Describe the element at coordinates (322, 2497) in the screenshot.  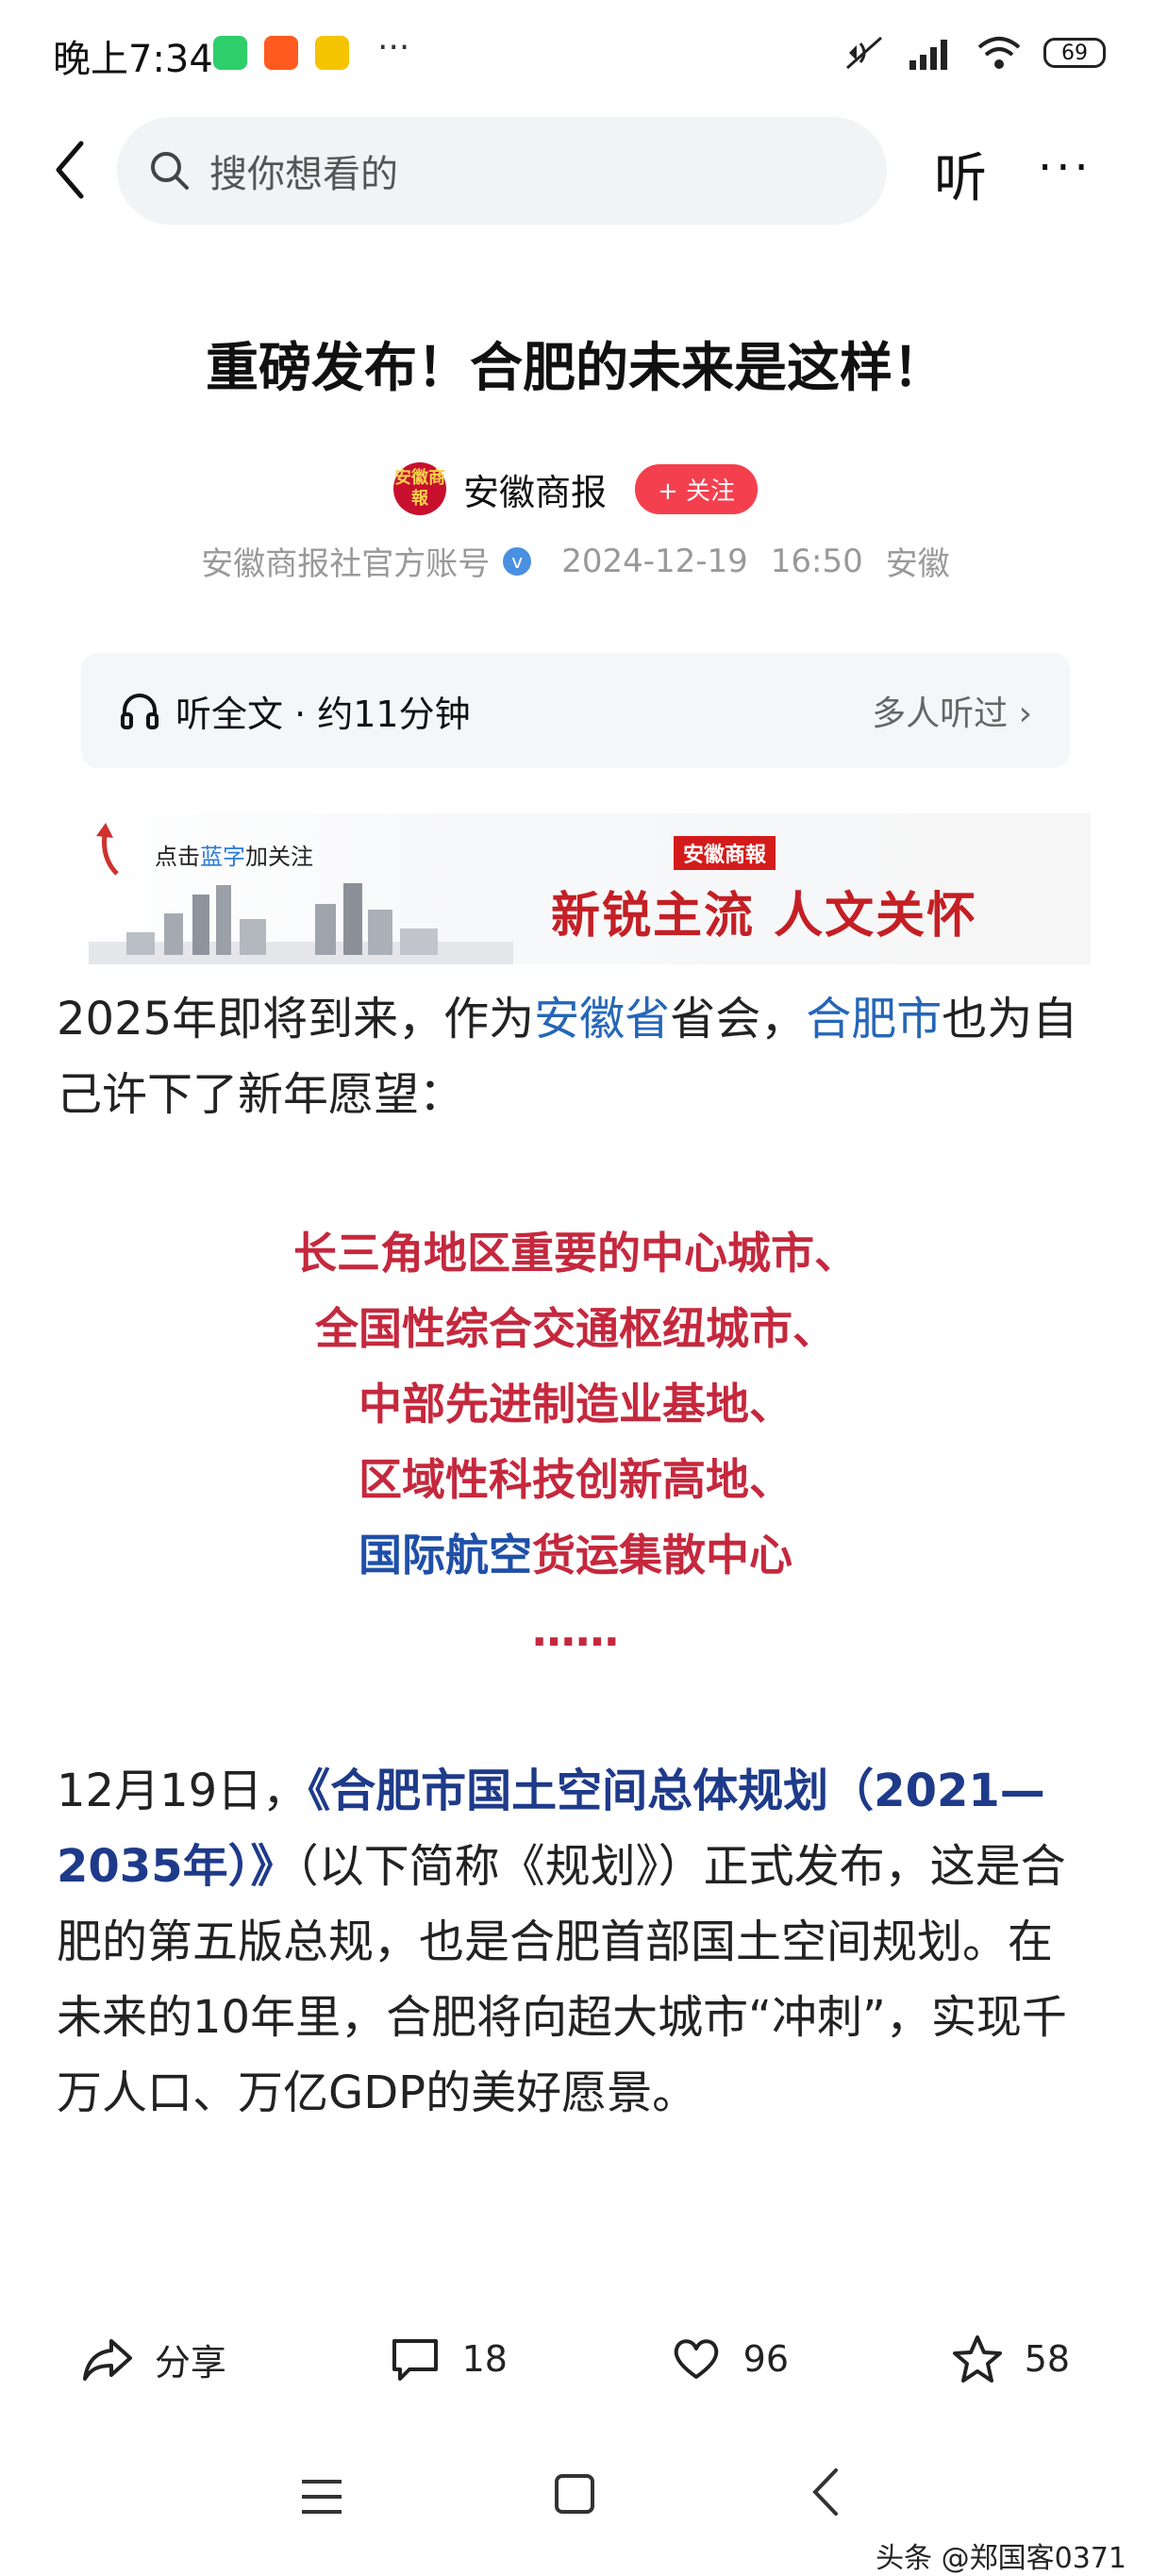
I see `menu-icon` at that location.